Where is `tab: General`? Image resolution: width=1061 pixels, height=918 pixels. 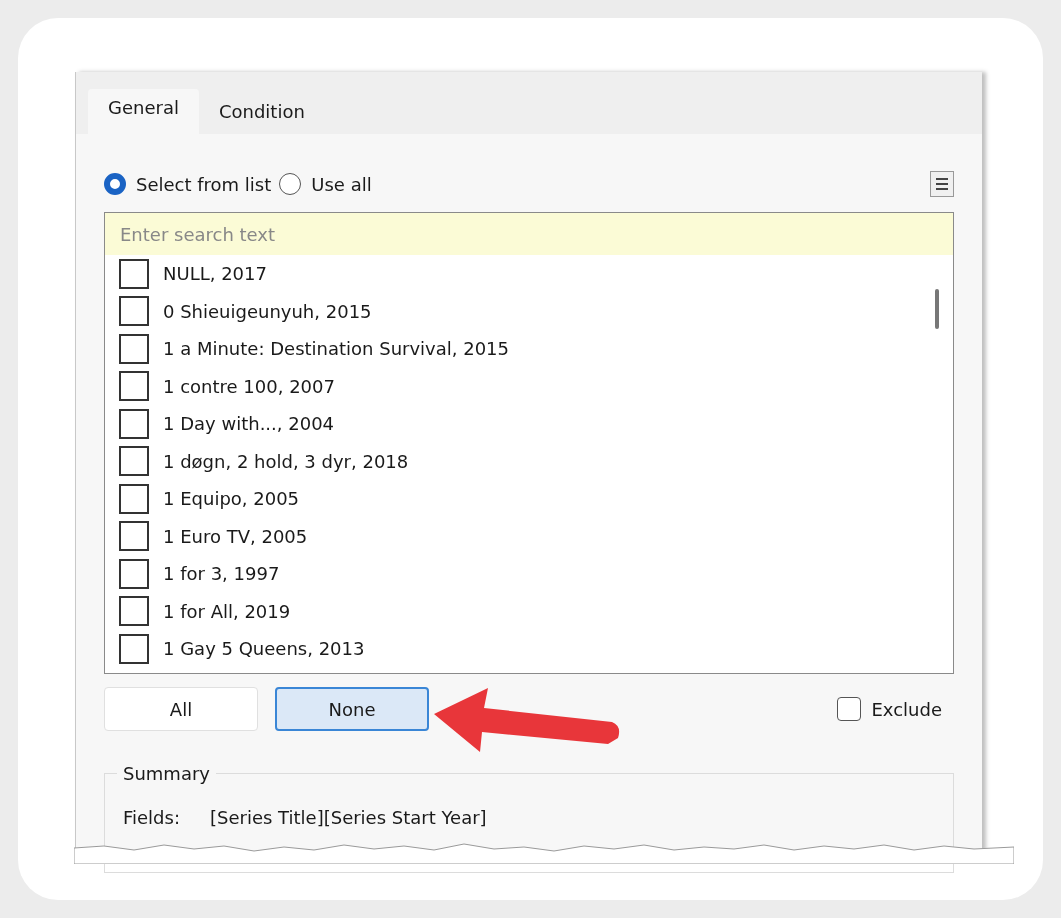 tab: General is located at coordinates (143, 111).